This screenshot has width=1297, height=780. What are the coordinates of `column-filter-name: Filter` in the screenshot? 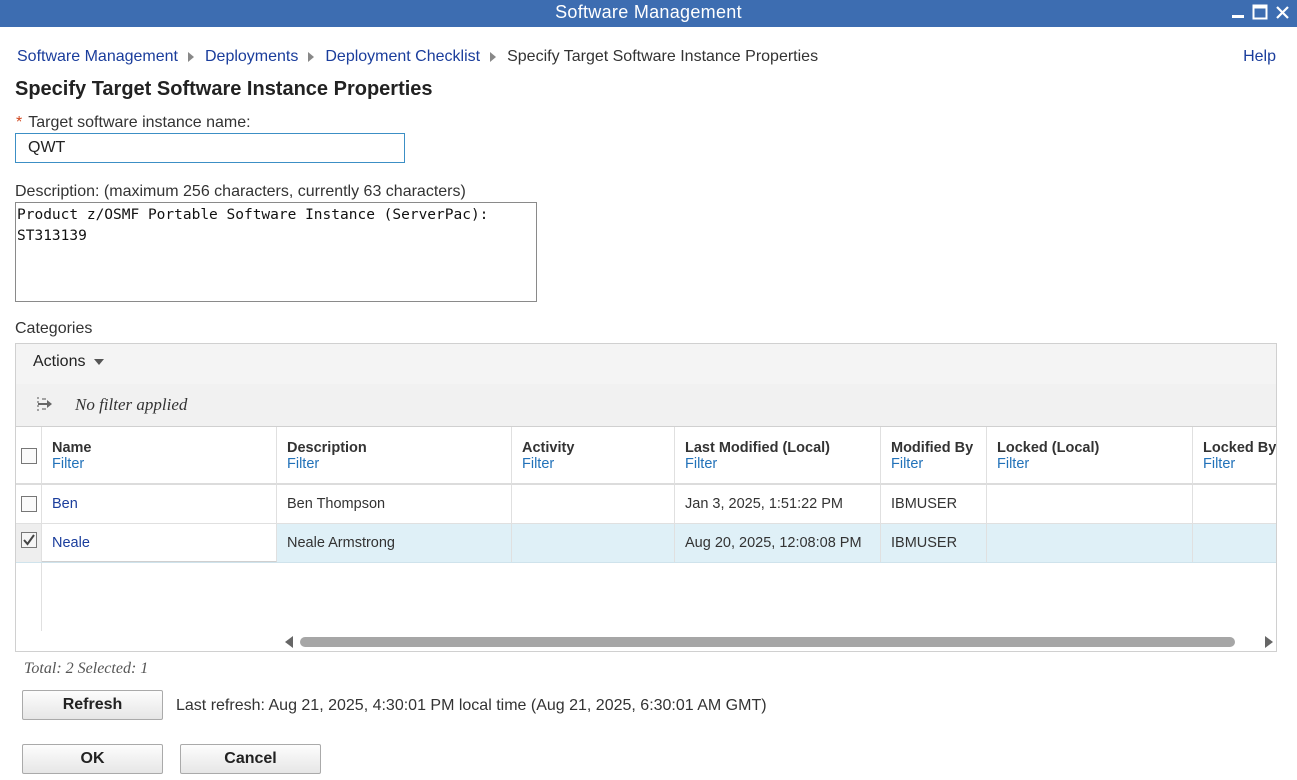 It's located at (68, 464).